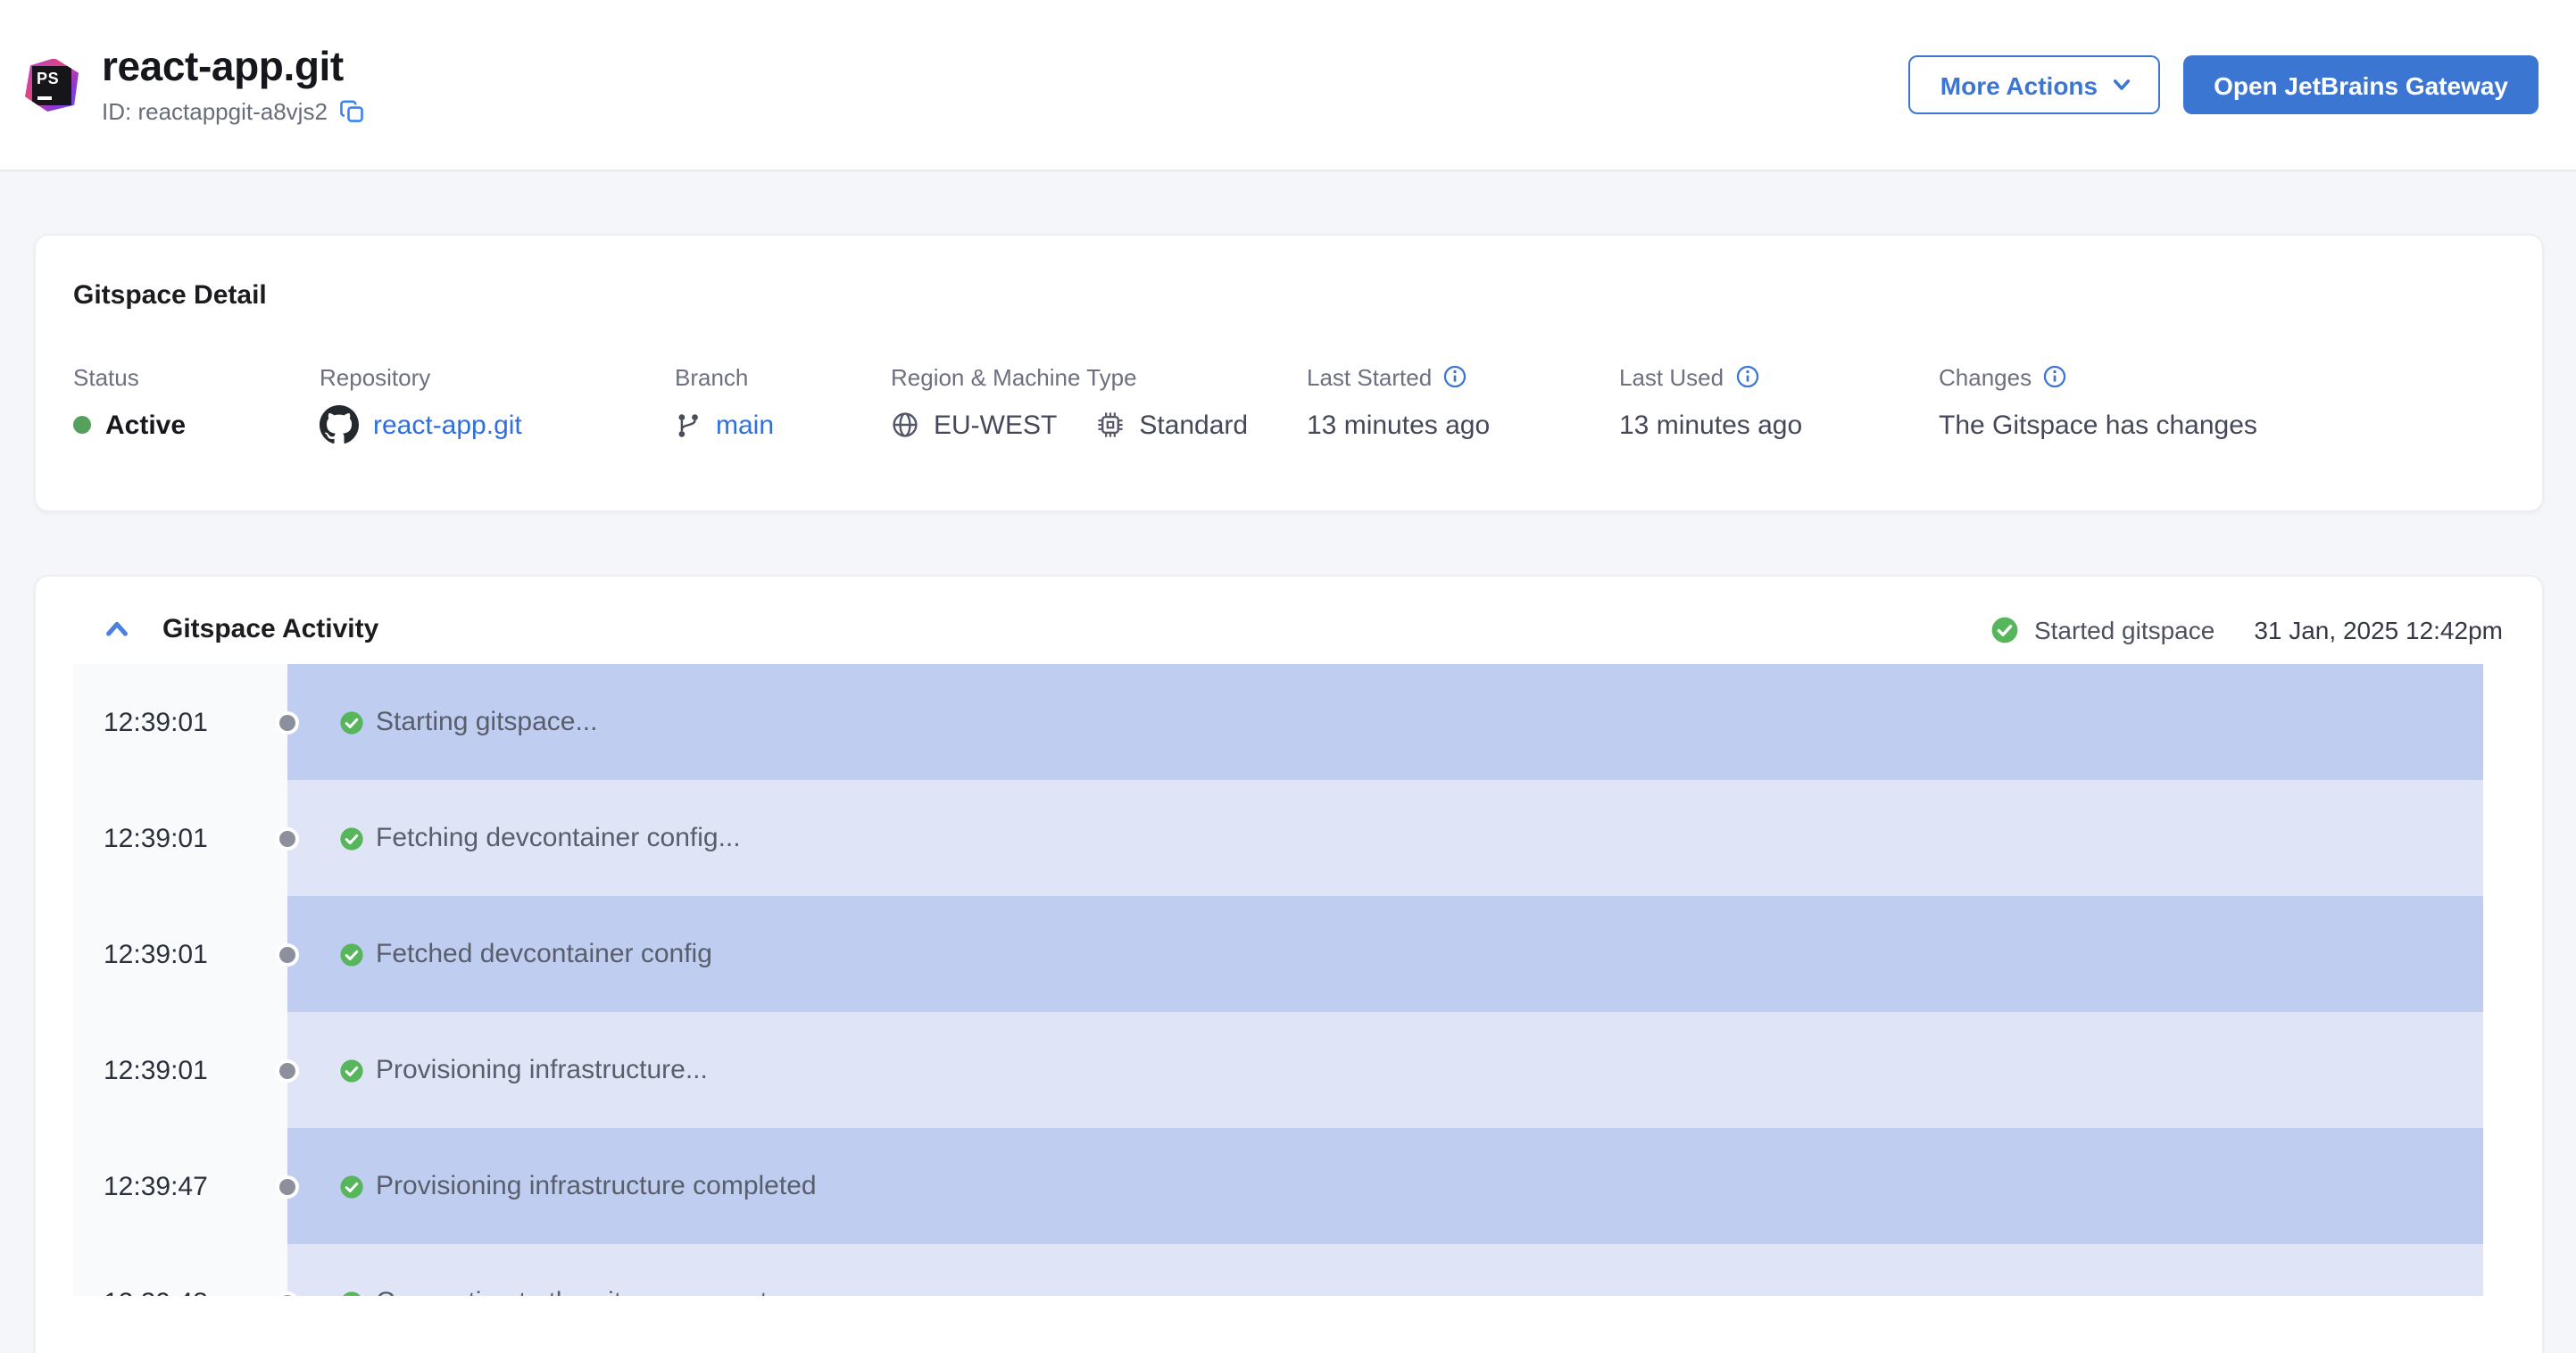 Image resolution: width=2576 pixels, height=1353 pixels. What do you see at coordinates (117, 629) in the screenshot?
I see `chevron-up-icon` at bounding box center [117, 629].